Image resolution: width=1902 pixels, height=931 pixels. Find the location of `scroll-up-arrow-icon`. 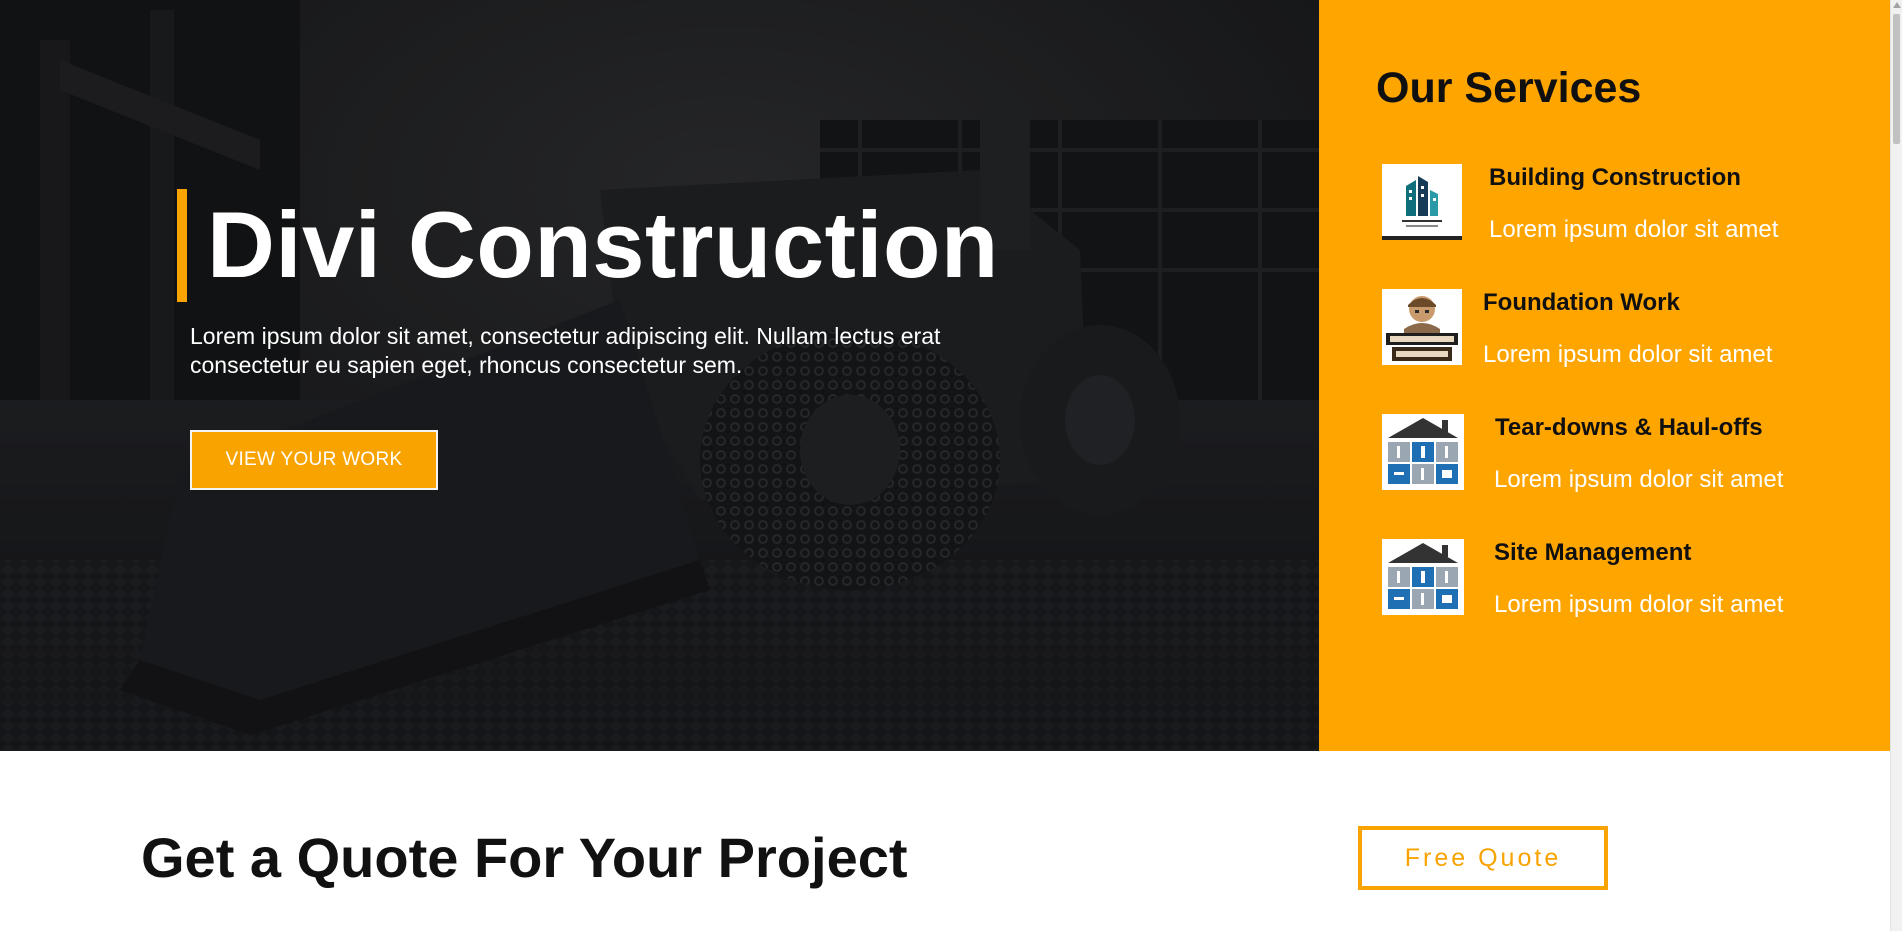

scroll-up-arrow-icon is located at coordinates (1897, 5).